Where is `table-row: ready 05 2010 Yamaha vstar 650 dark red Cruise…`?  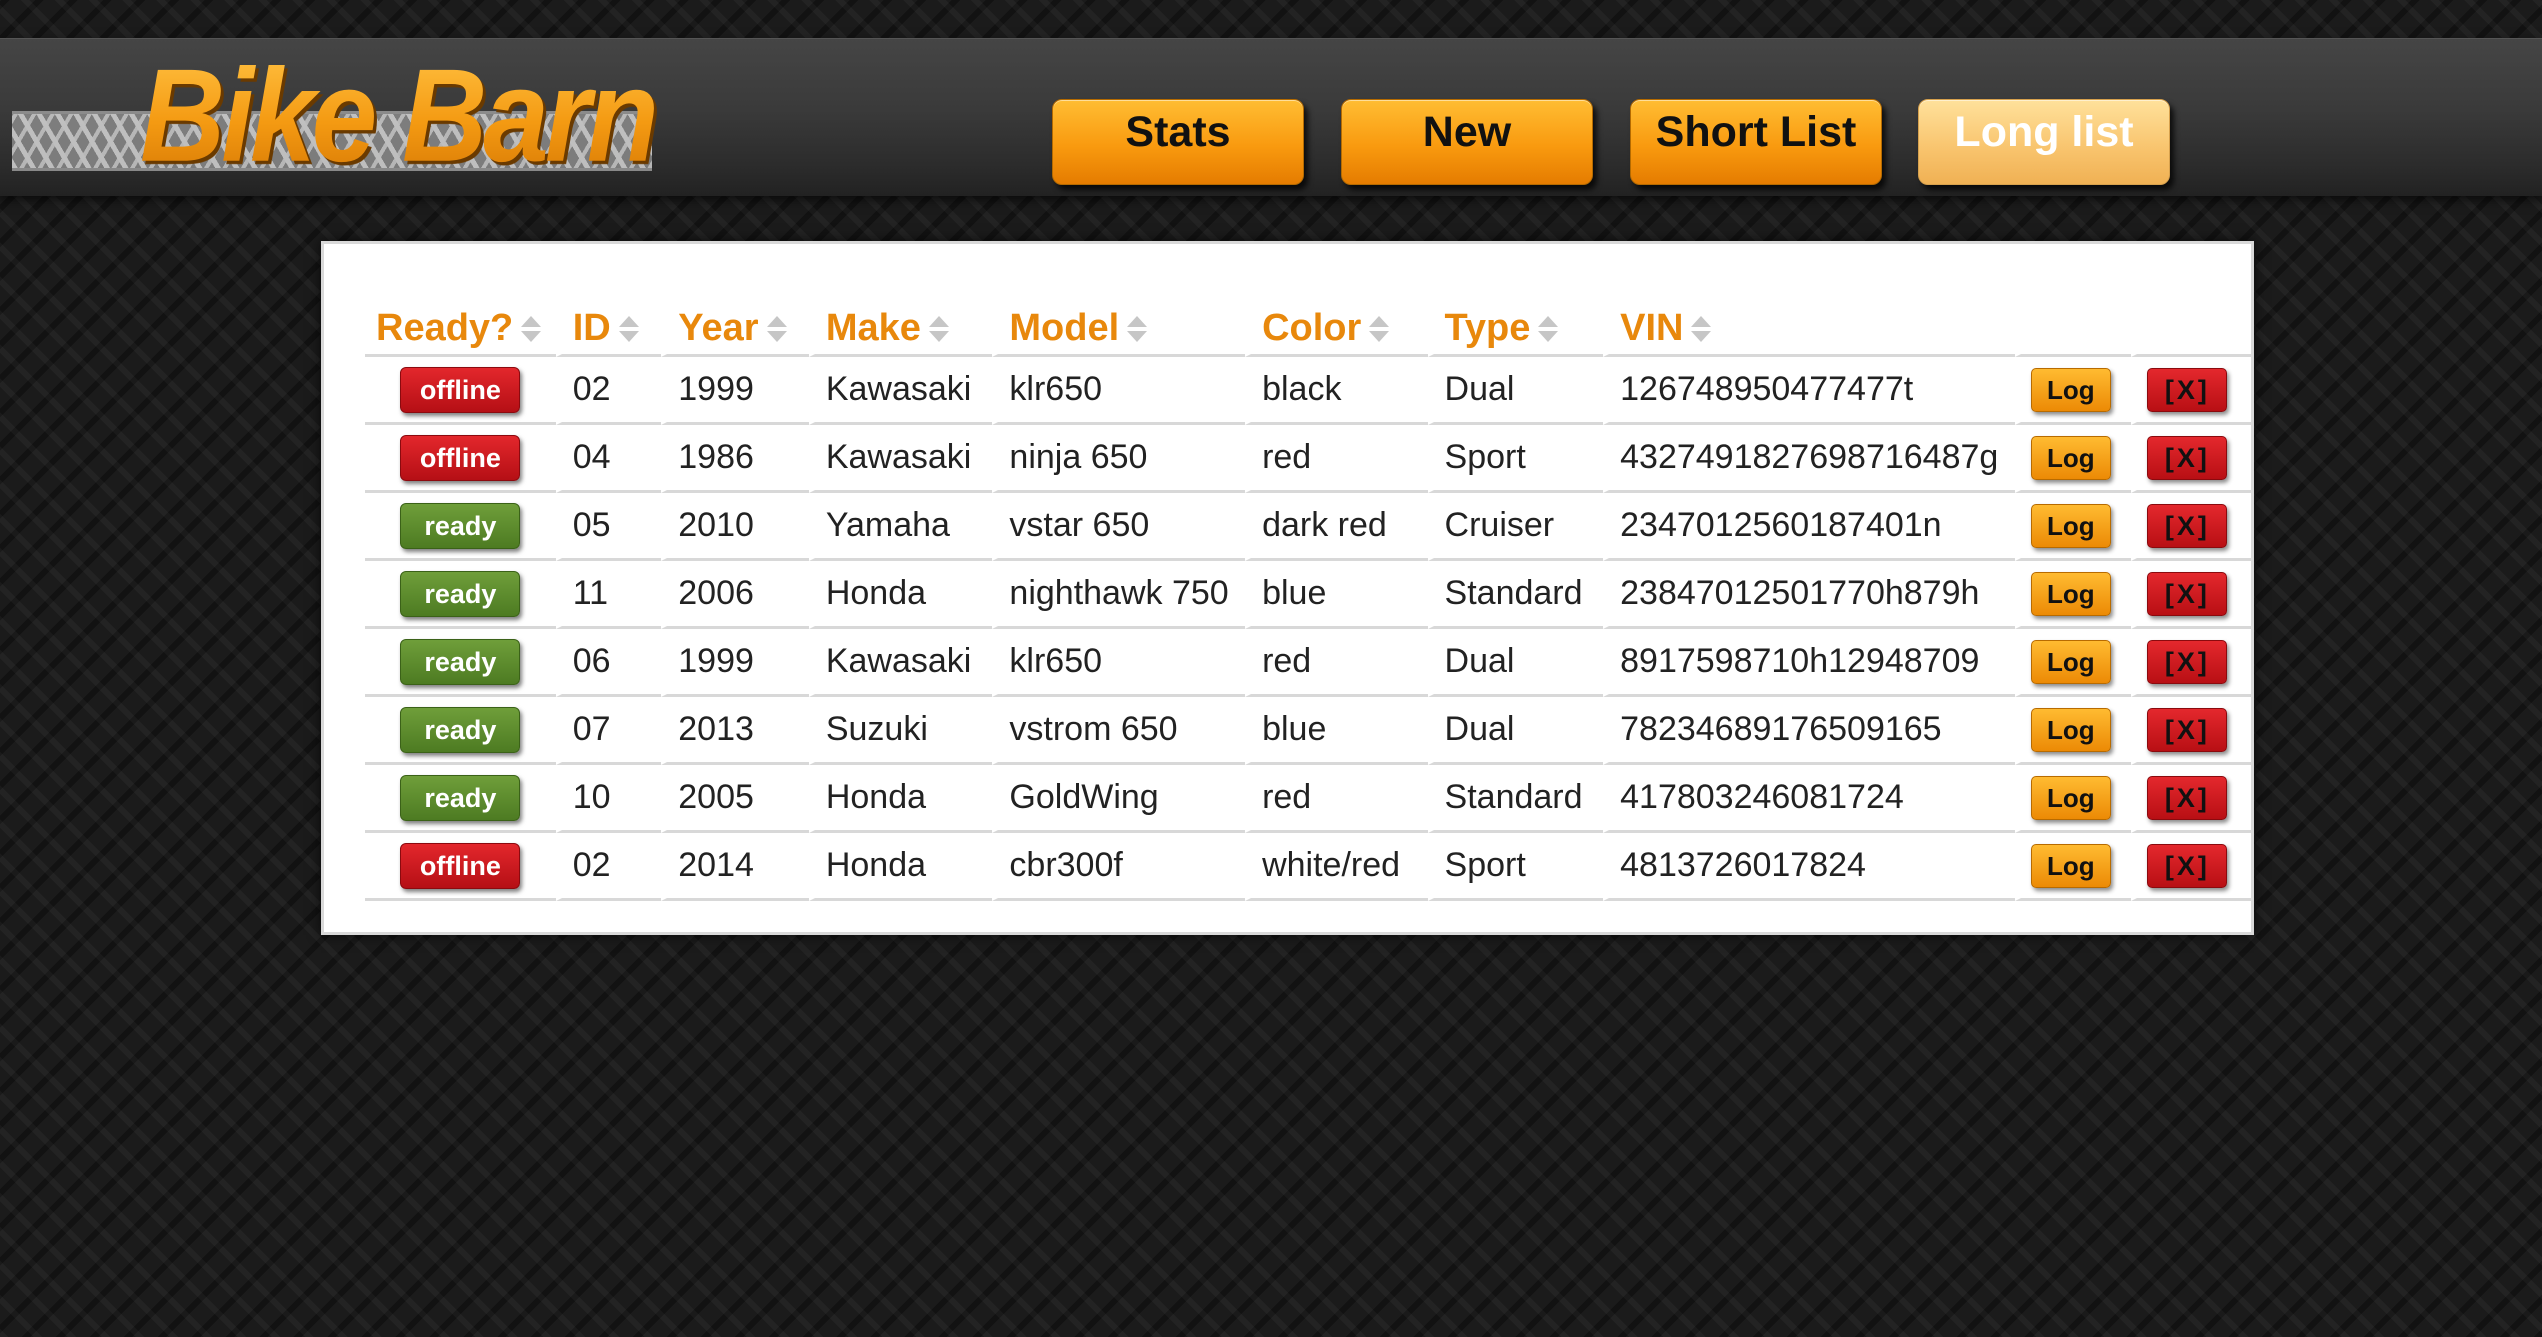 table-row: ready 05 2010 Yamaha vstar 650 dark red Cruise… is located at coordinates (1308, 527).